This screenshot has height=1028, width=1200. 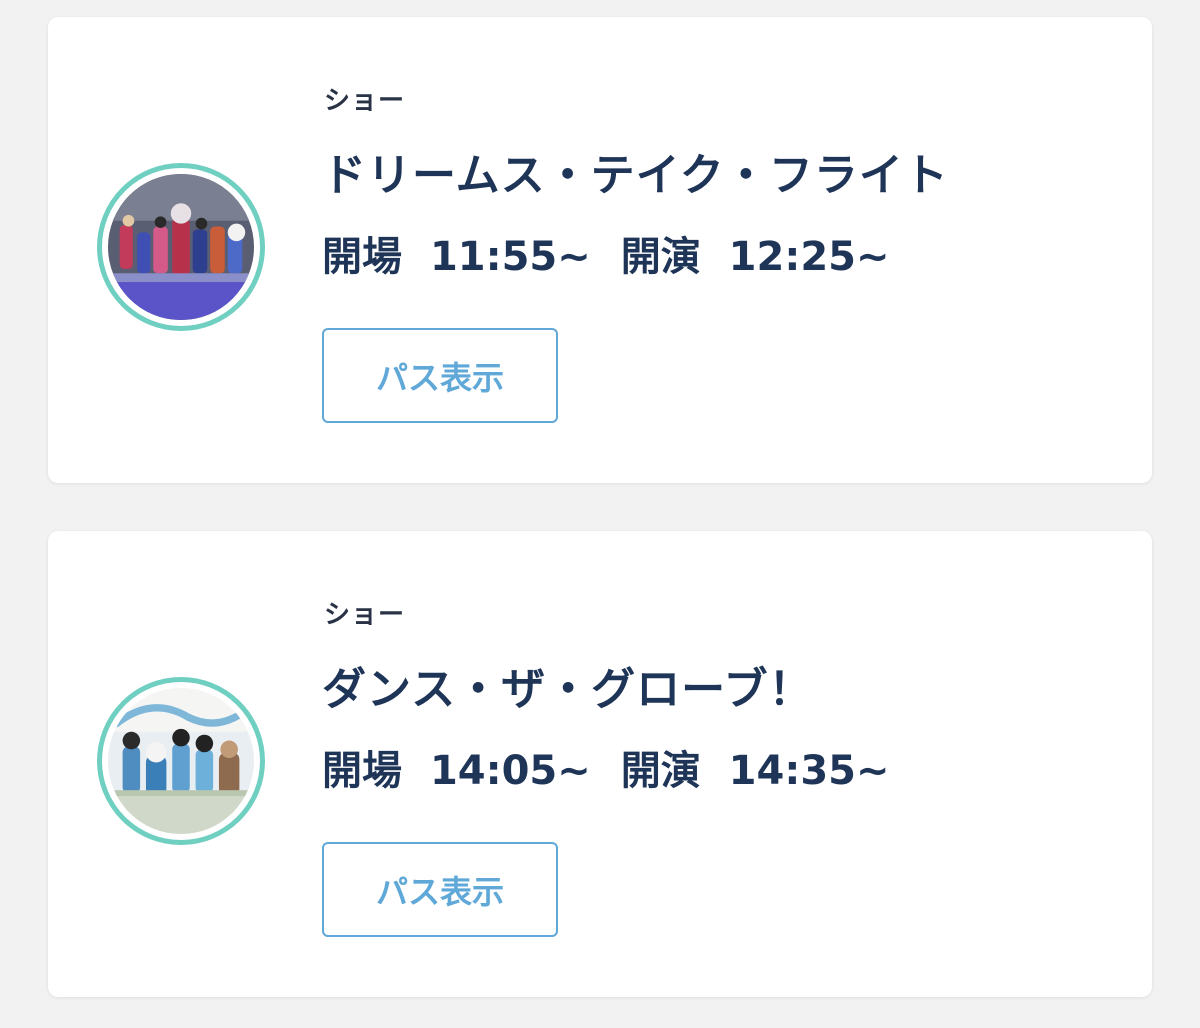 What do you see at coordinates (614, 767) in the screenshot?
I see `show-times: 開場 14:05~ 開演 14:35~` at bounding box center [614, 767].